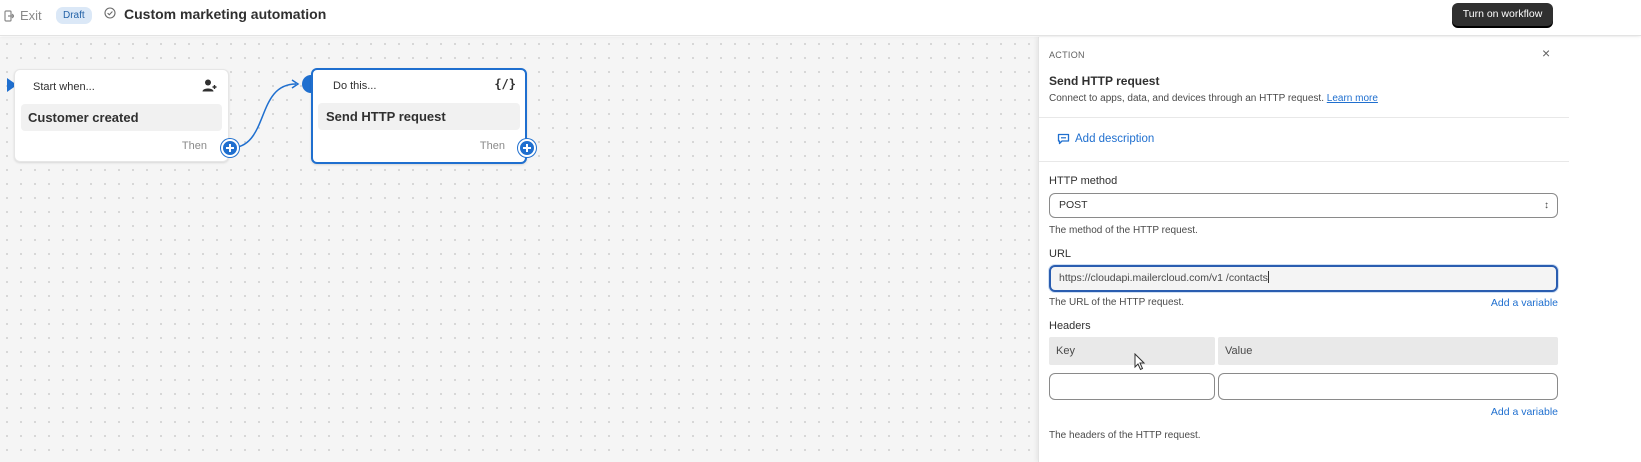 Image resolution: width=1641 pixels, height=462 pixels. What do you see at coordinates (1268, 277) in the screenshot?
I see `text-caret` at bounding box center [1268, 277].